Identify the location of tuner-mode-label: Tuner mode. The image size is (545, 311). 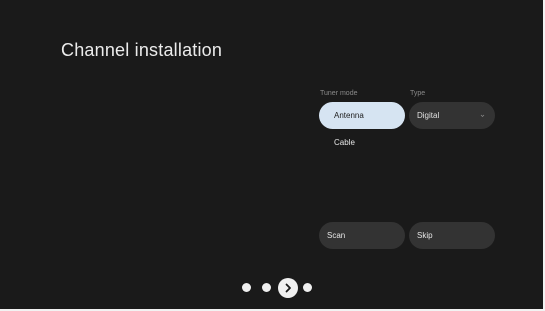
(339, 93).